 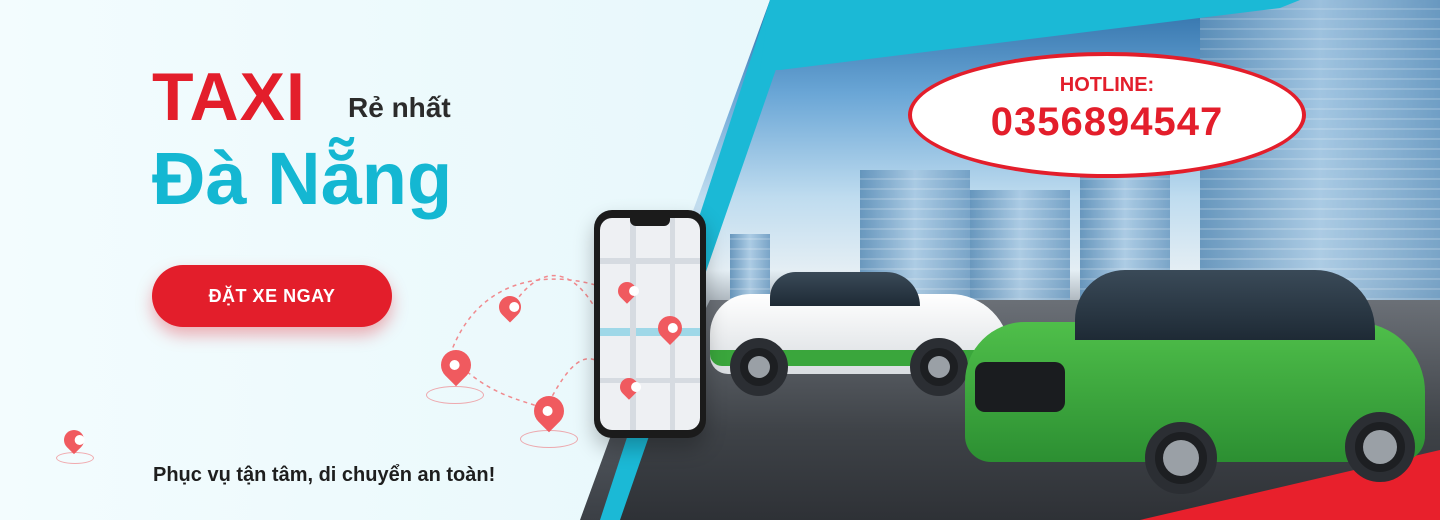 I want to click on headline-taxi: TAXI, so click(x=229, y=97).